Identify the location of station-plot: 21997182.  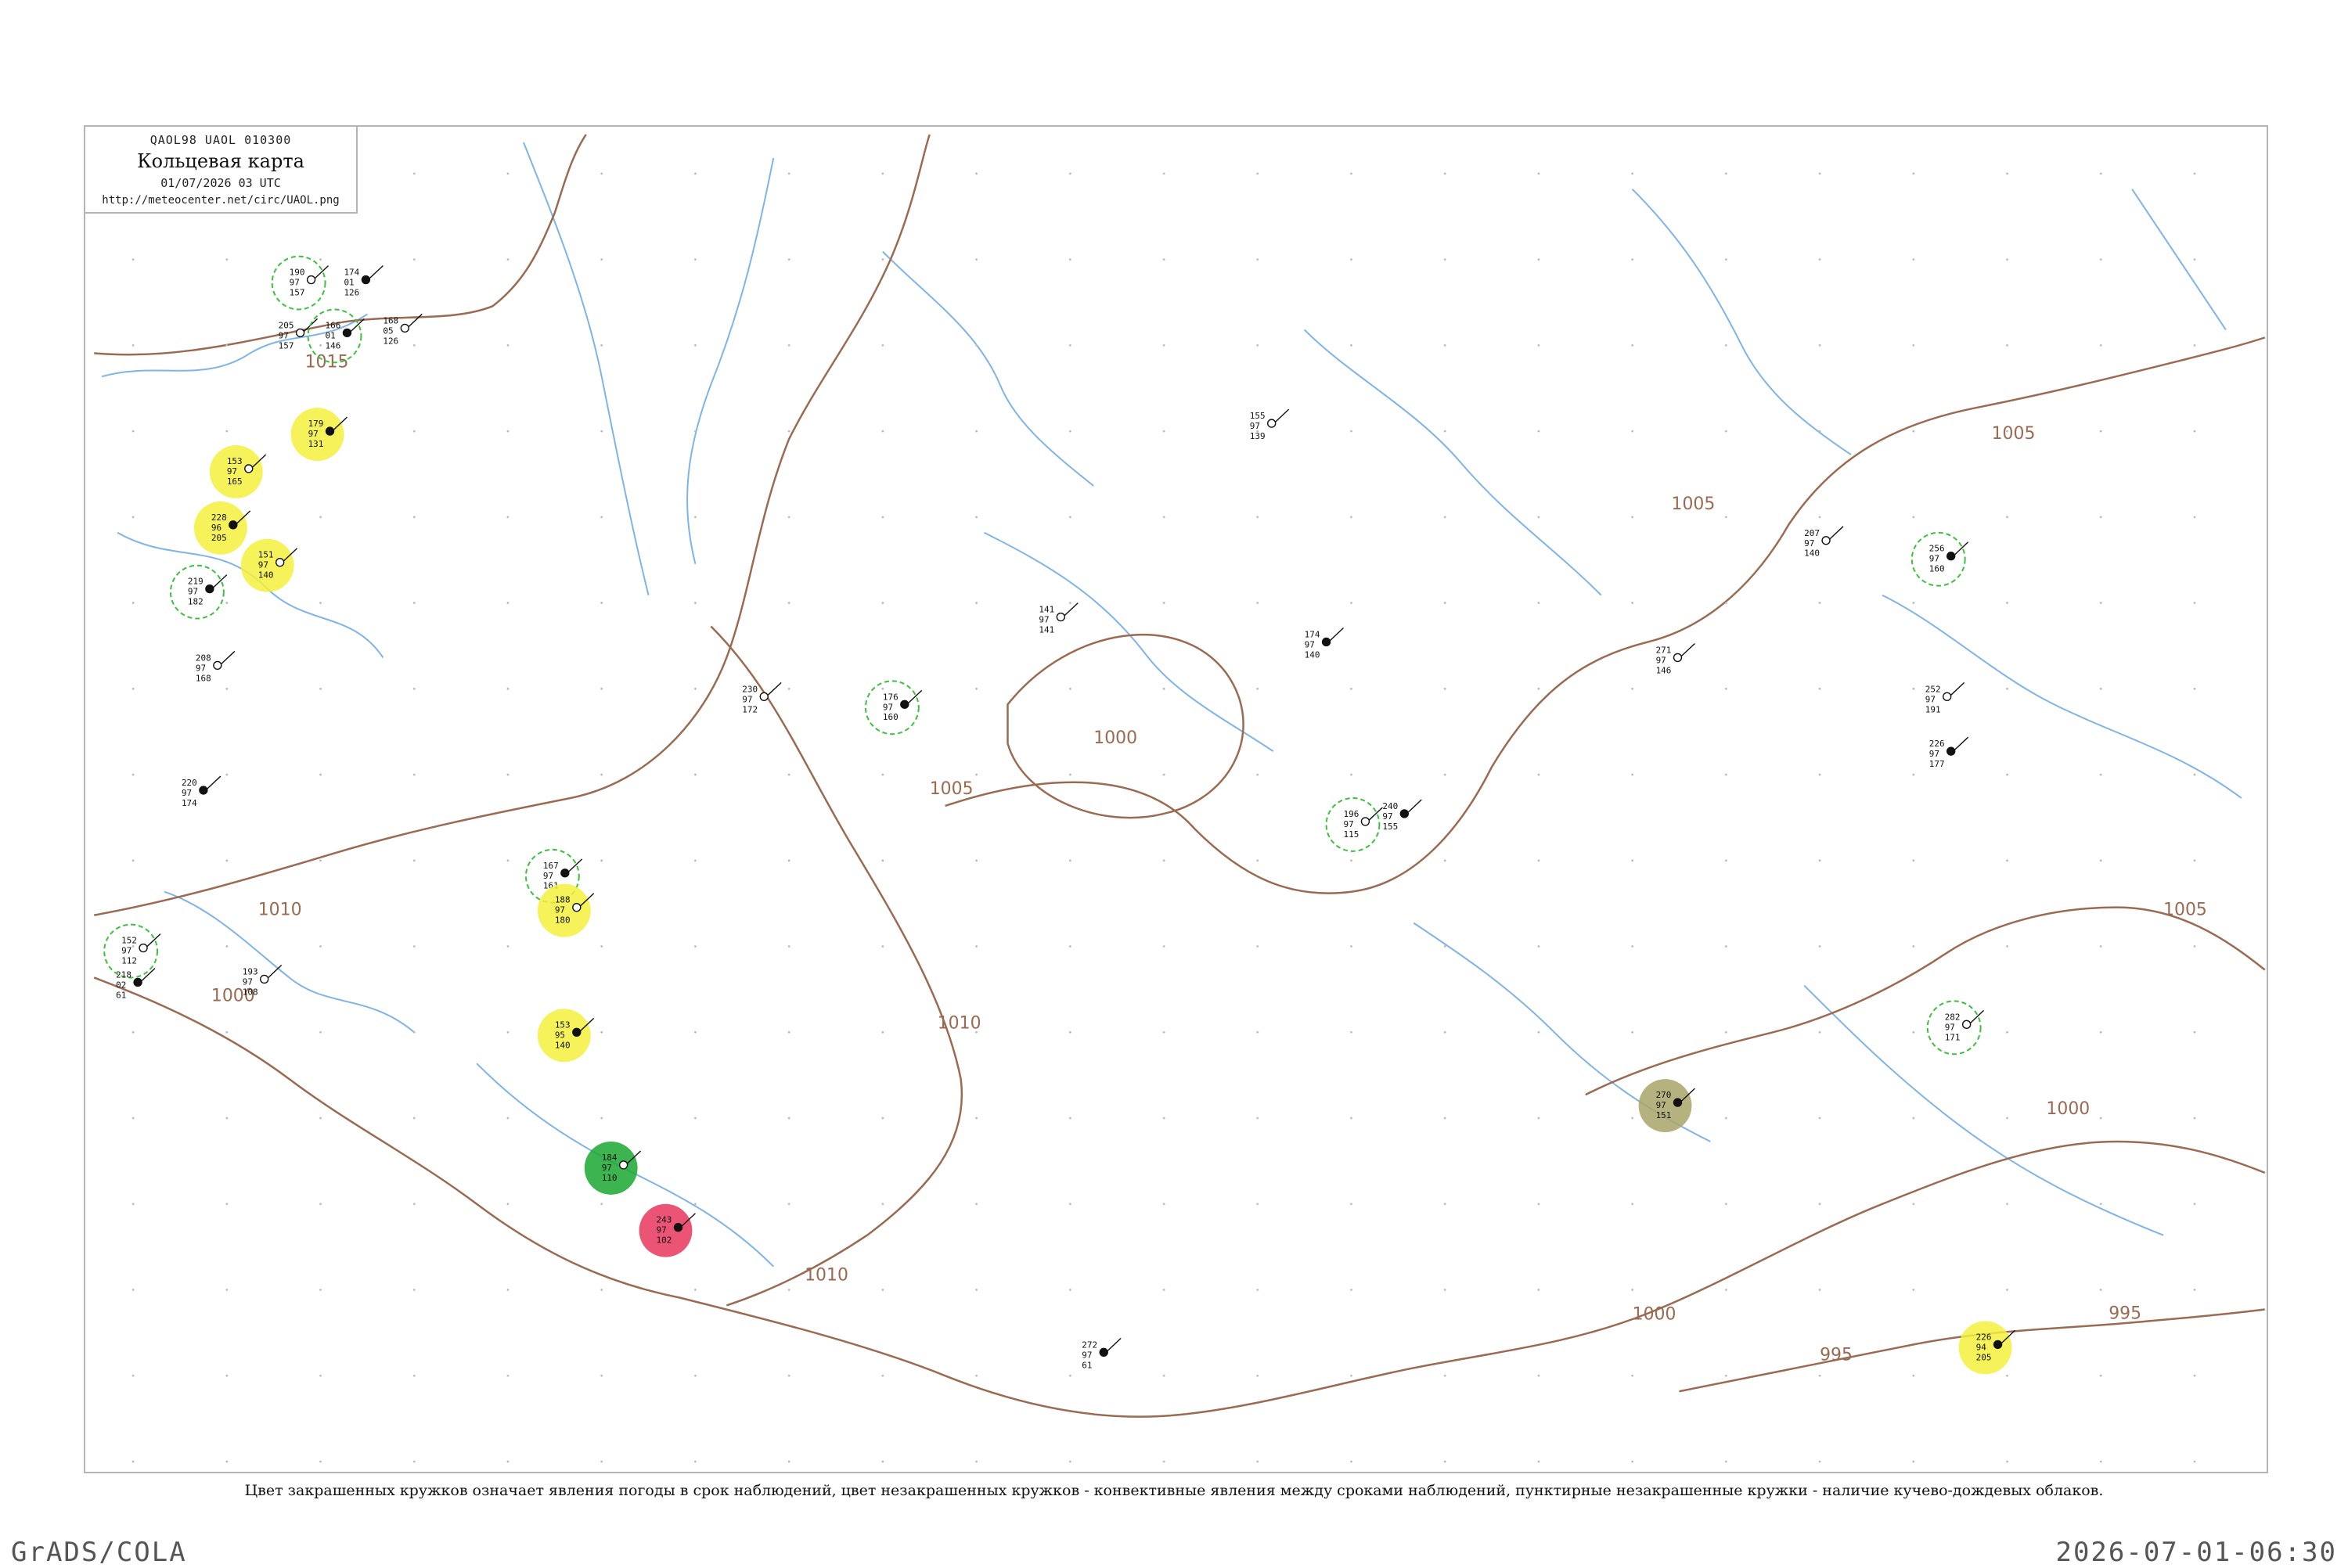
(198, 592).